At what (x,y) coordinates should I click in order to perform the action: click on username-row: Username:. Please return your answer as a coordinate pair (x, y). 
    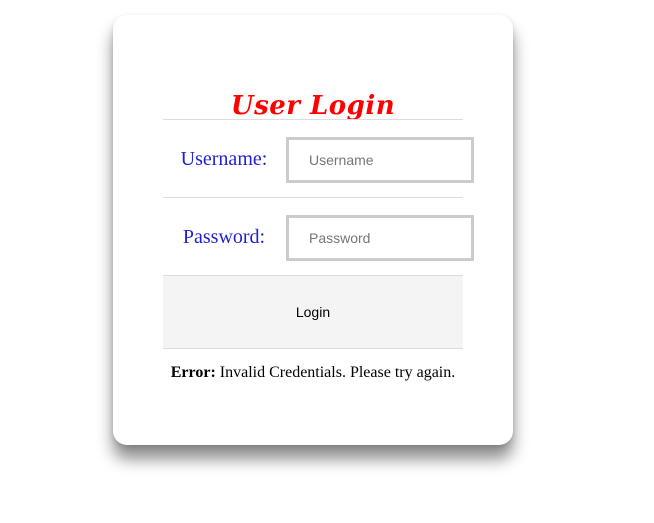
    Looking at the image, I should click on (318, 158).